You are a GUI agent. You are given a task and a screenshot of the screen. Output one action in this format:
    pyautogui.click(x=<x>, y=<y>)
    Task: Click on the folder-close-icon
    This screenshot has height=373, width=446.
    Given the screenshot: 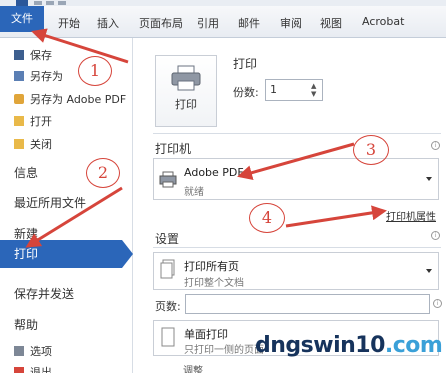 What is the action you would take?
    pyautogui.click(x=19, y=144)
    